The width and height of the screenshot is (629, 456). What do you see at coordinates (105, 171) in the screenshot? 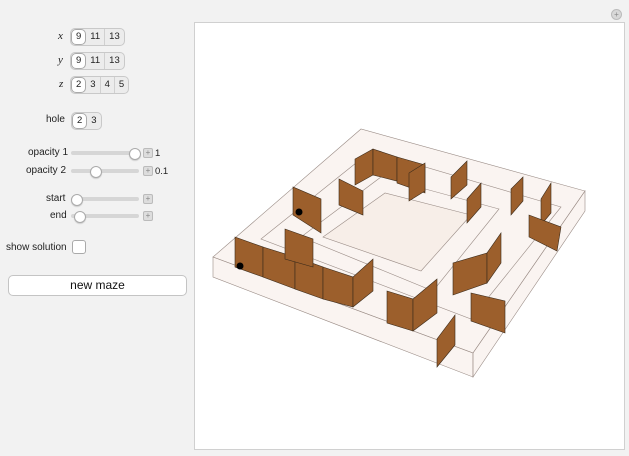
I see `opacity2-slider` at bounding box center [105, 171].